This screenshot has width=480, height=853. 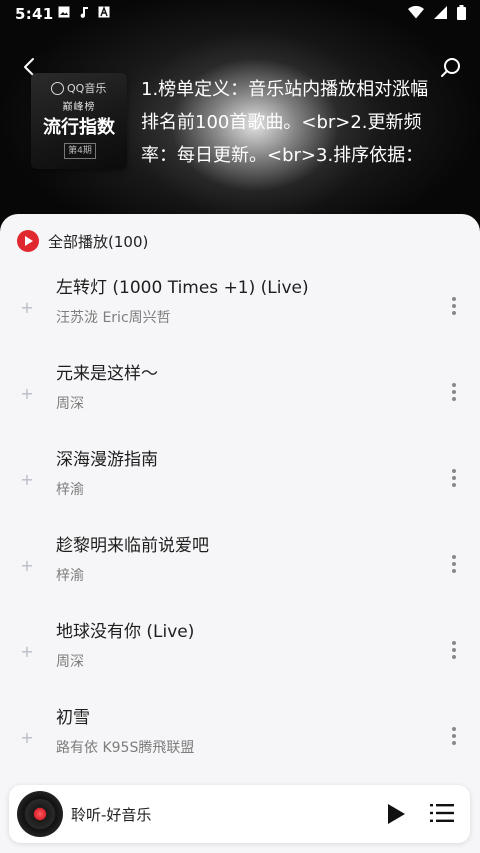 What do you see at coordinates (125, 632) in the screenshot?
I see `song-title: 地球没有你 (Live)` at bounding box center [125, 632].